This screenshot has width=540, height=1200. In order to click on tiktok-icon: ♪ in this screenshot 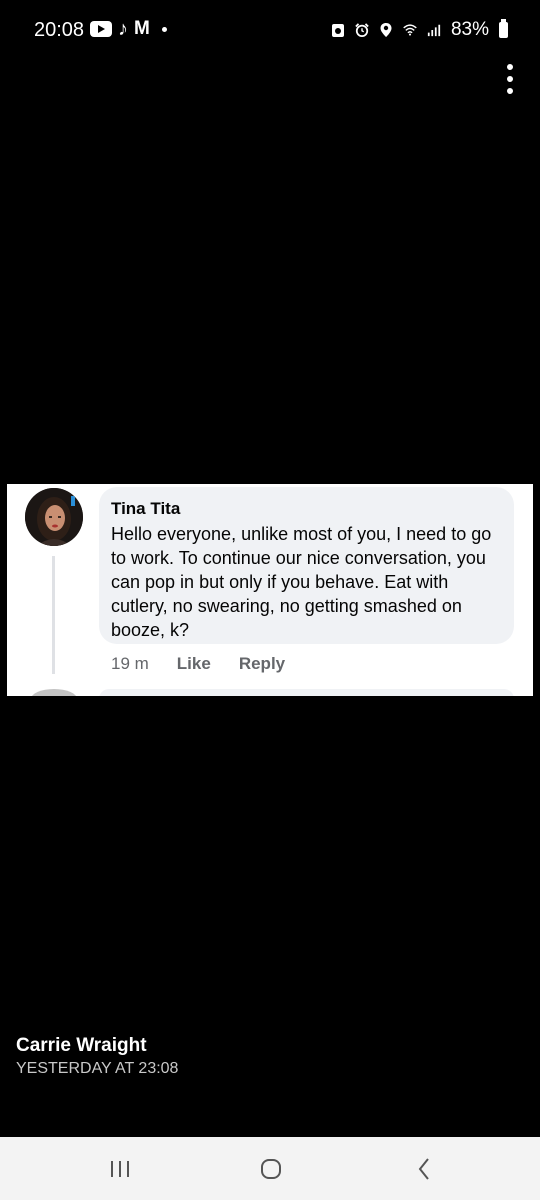, I will do `click(123, 29)`.